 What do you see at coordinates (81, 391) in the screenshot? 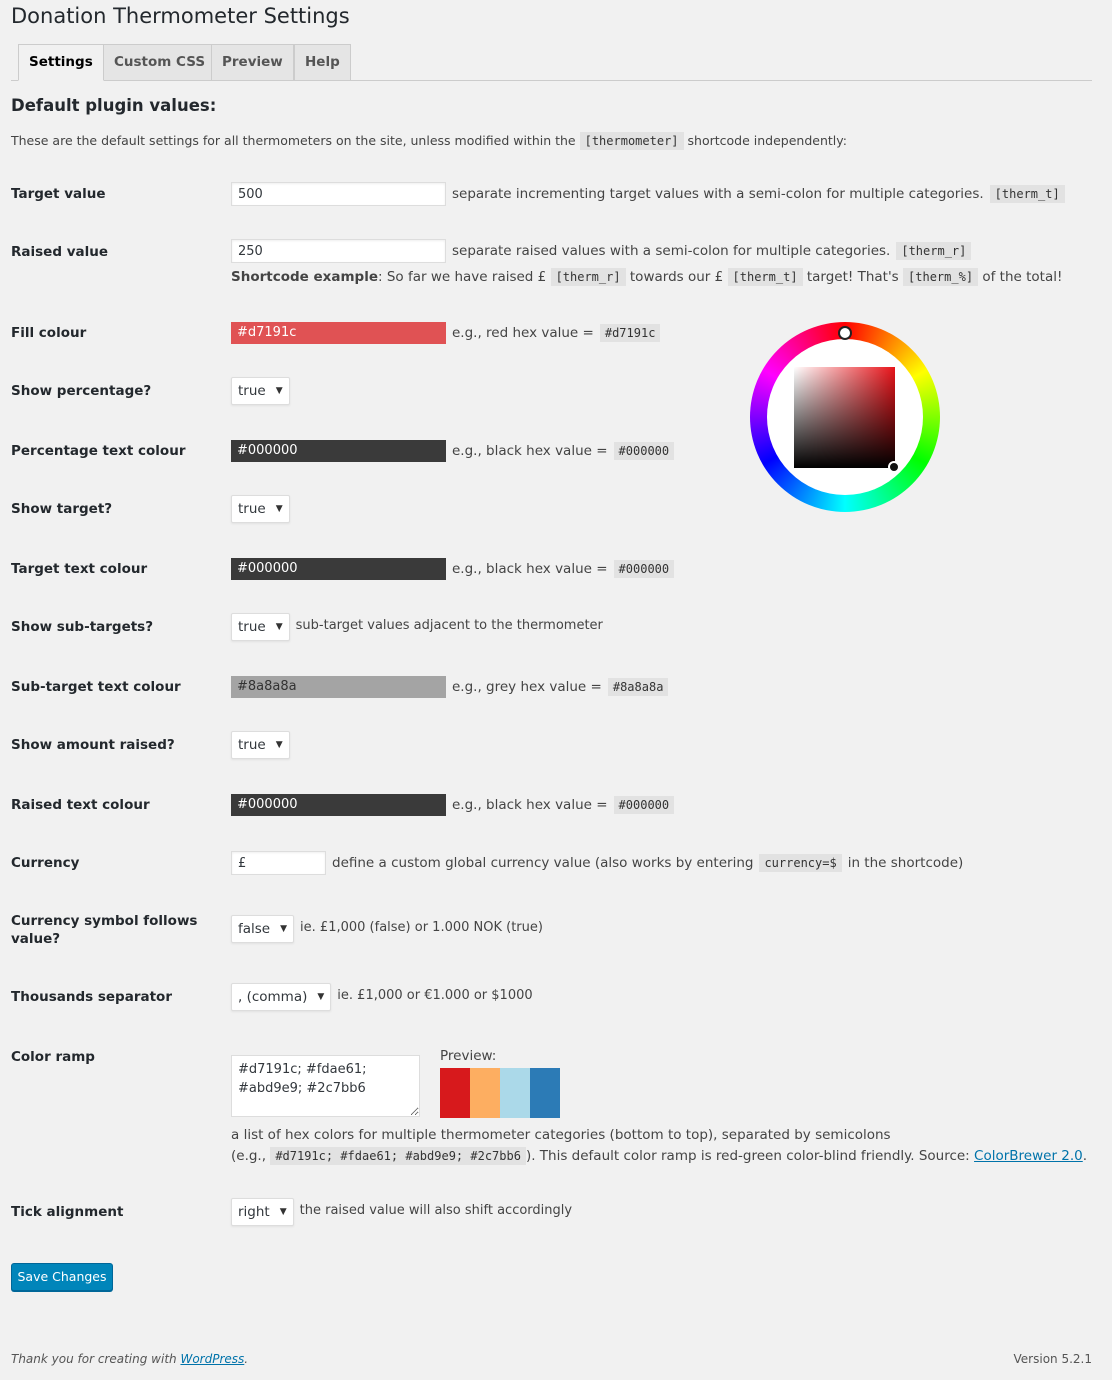
I see `show-percentage-label: Show percentage?` at bounding box center [81, 391].